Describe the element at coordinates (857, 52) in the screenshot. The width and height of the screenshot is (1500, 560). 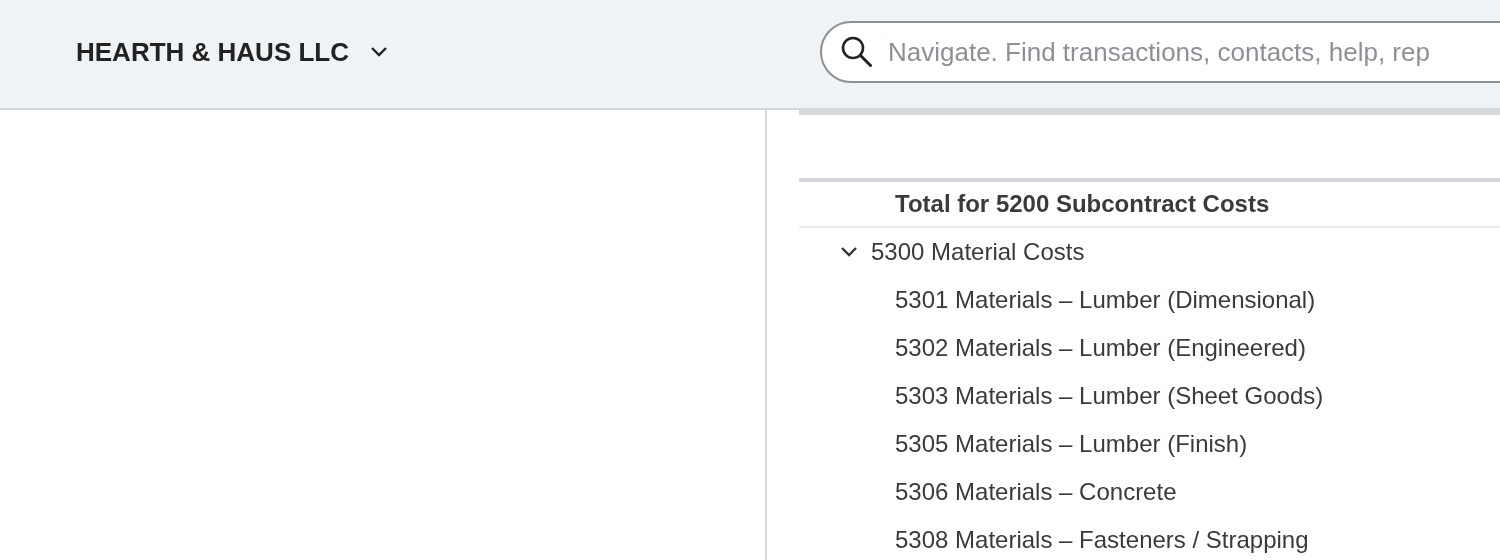
I see `search-icon` at that location.